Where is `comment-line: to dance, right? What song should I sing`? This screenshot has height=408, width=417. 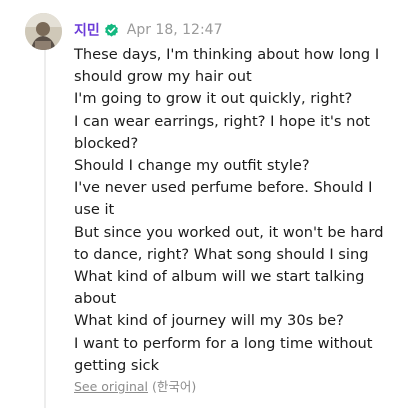 comment-line: to dance, right? What song should I sing is located at coordinates (221, 254).